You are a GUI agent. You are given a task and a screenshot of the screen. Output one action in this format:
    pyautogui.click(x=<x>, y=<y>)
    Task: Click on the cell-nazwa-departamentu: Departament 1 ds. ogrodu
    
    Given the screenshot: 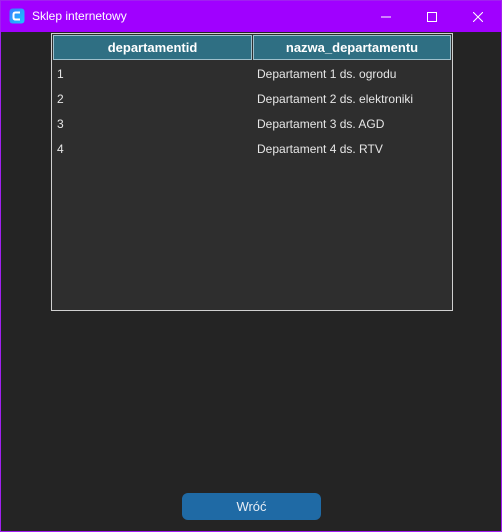 What is the action you would take?
    pyautogui.click(x=327, y=73)
    